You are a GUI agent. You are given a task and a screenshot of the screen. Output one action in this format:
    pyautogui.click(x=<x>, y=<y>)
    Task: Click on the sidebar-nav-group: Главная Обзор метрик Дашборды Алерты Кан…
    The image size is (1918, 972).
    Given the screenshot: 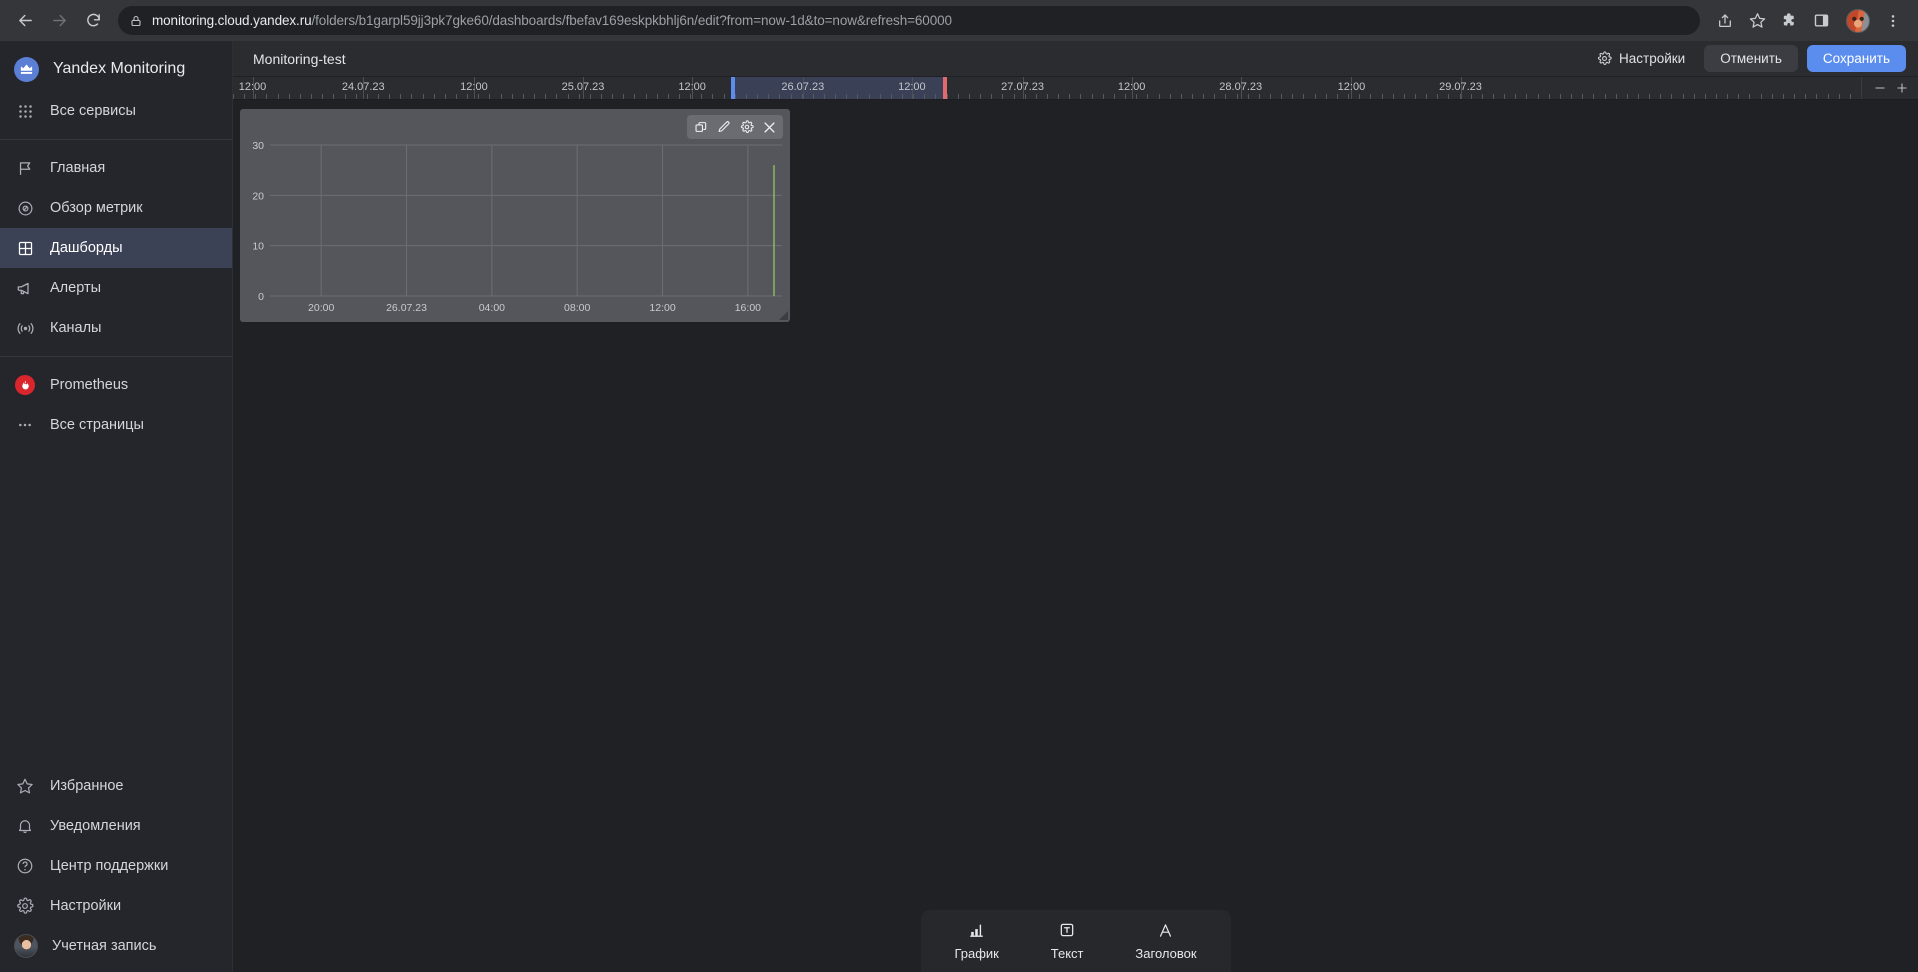 What is the action you would take?
    pyautogui.click(x=116, y=248)
    